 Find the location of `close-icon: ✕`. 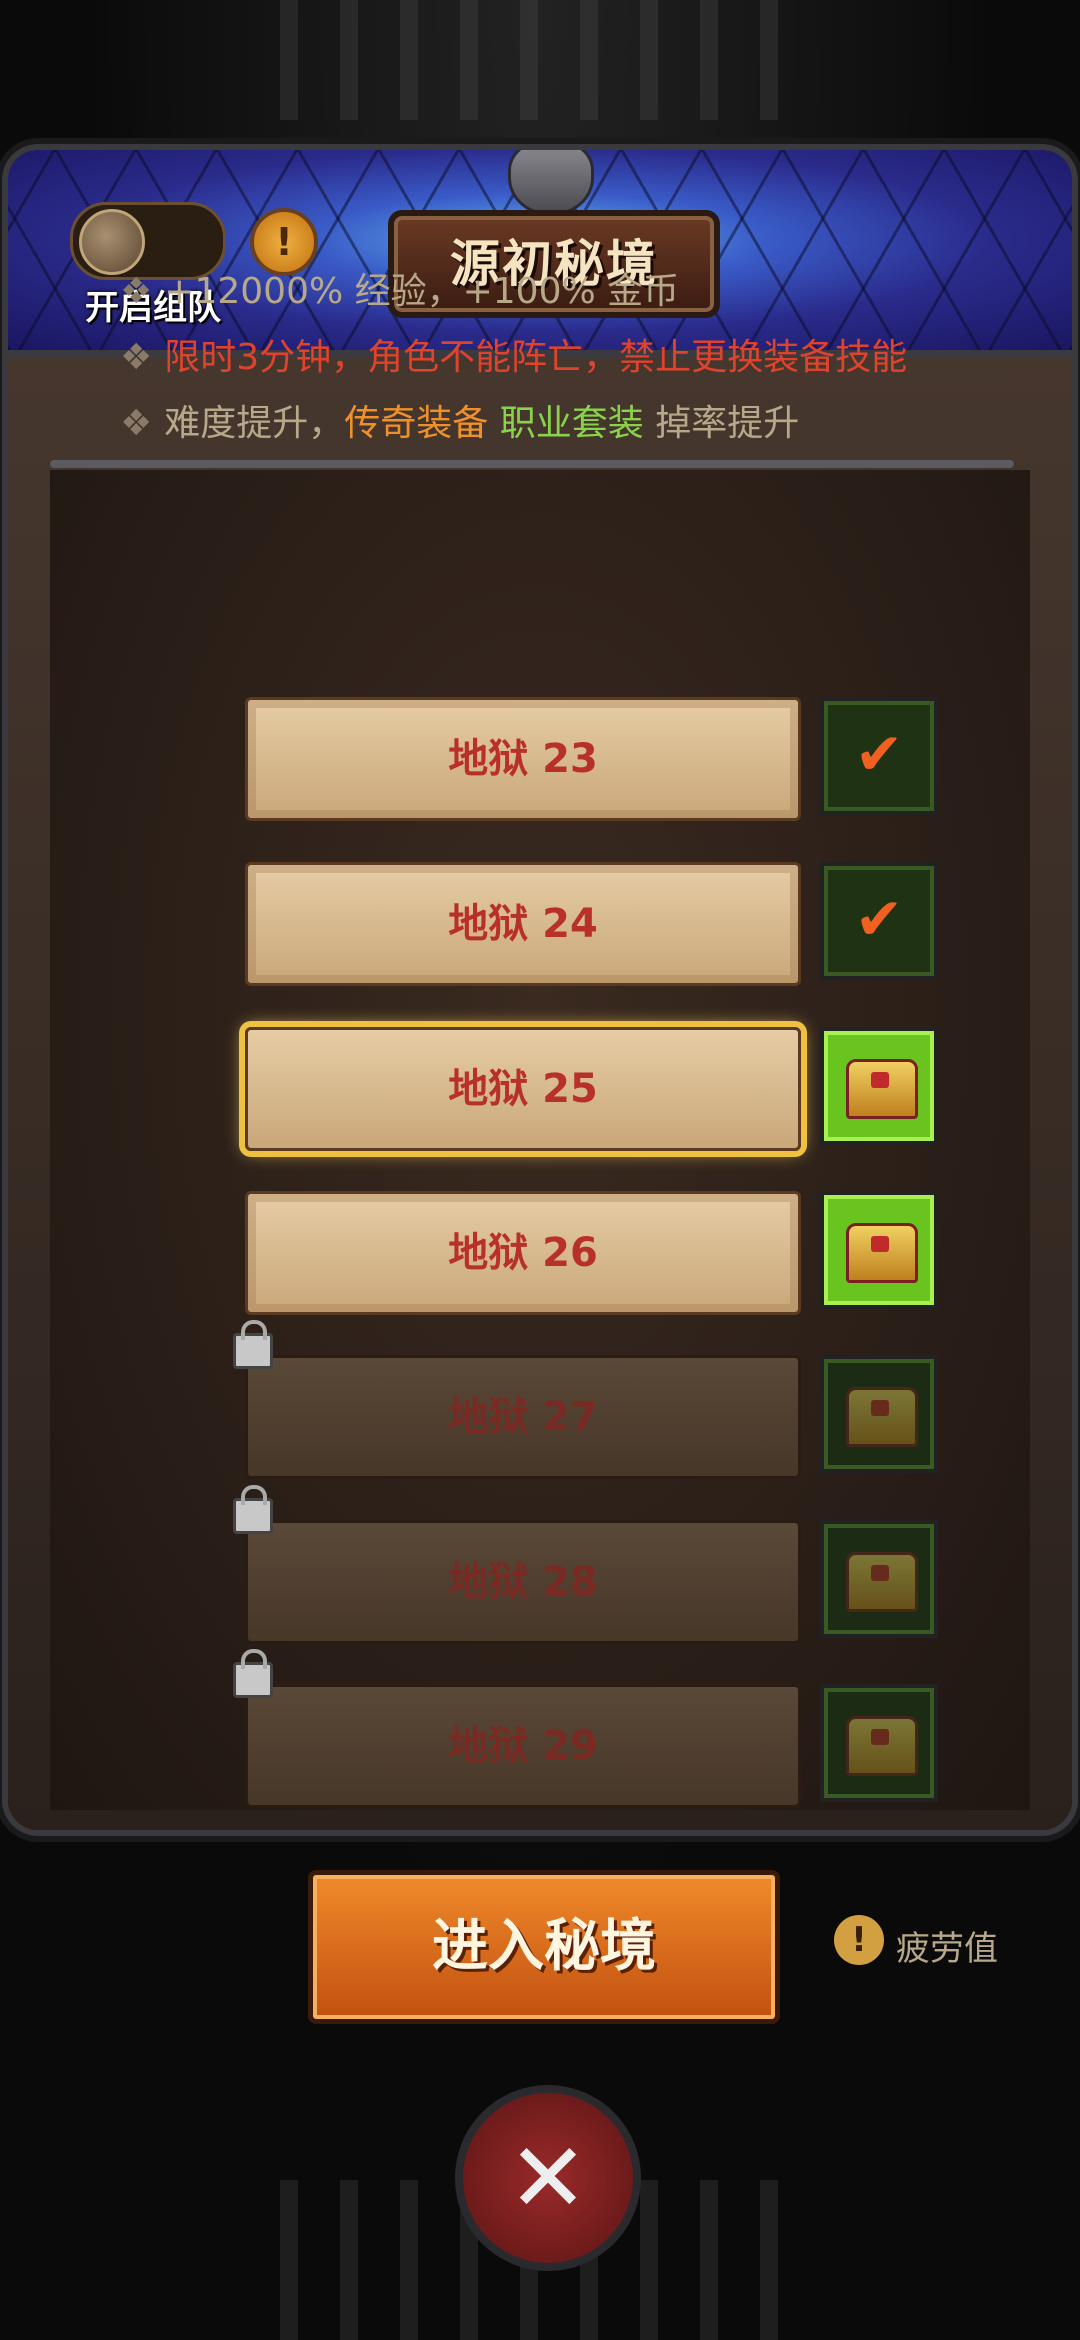

close-icon: ✕ is located at coordinates (548, 2178).